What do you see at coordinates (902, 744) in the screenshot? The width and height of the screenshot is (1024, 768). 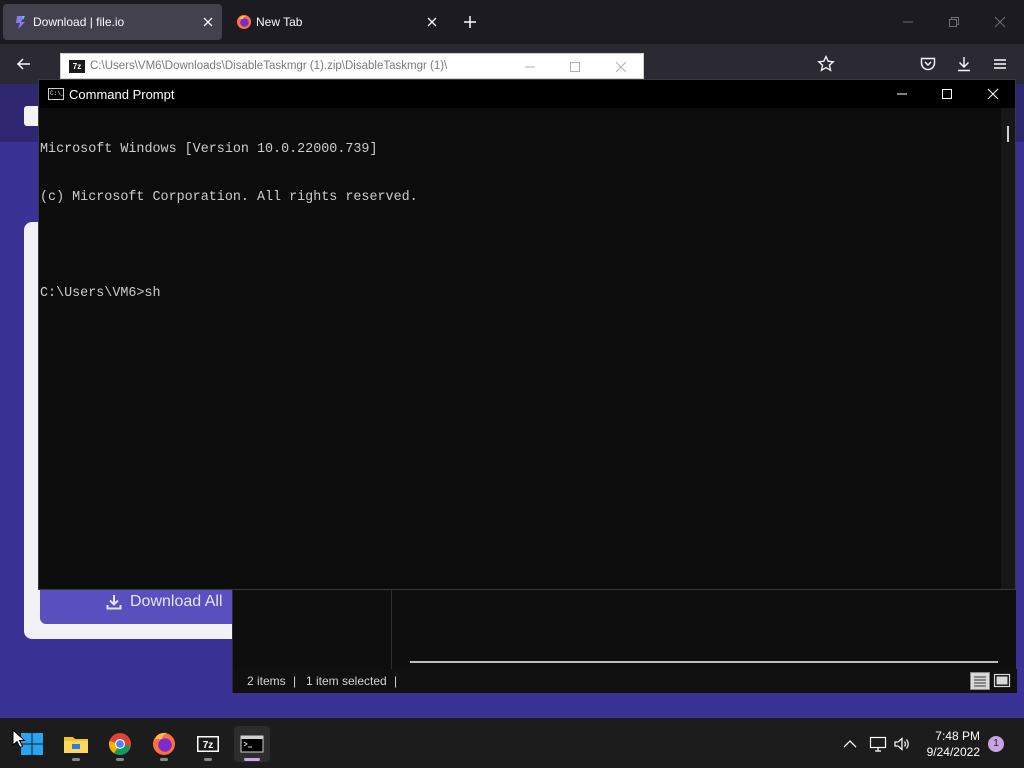 I see `volume-icon` at bounding box center [902, 744].